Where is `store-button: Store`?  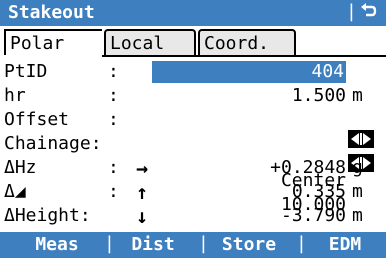 store-button: Store is located at coordinates (249, 244).